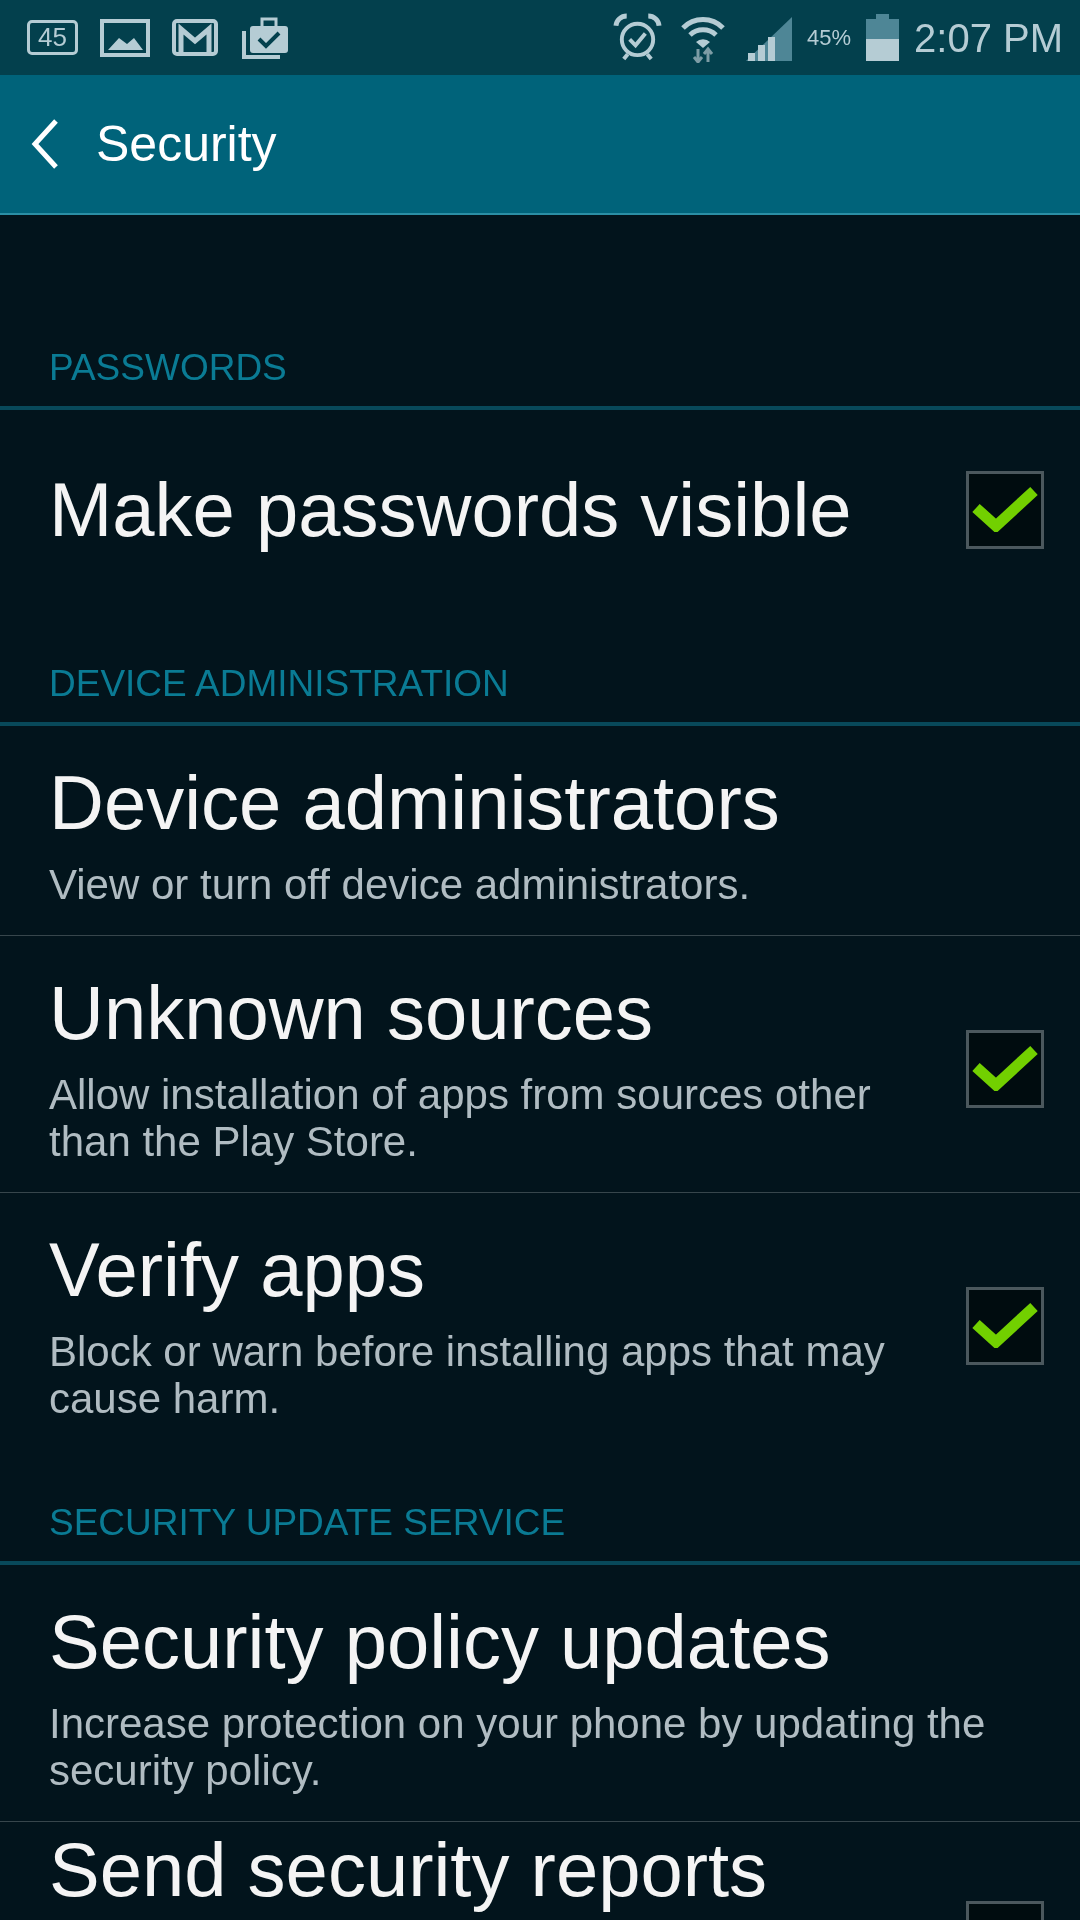 This screenshot has height=1920, width=1080. Describe the element at coordinates (518, 1747) in the screenshot. I see `setting-description: Increase protection on your phone by updating the security policy.` at that location.